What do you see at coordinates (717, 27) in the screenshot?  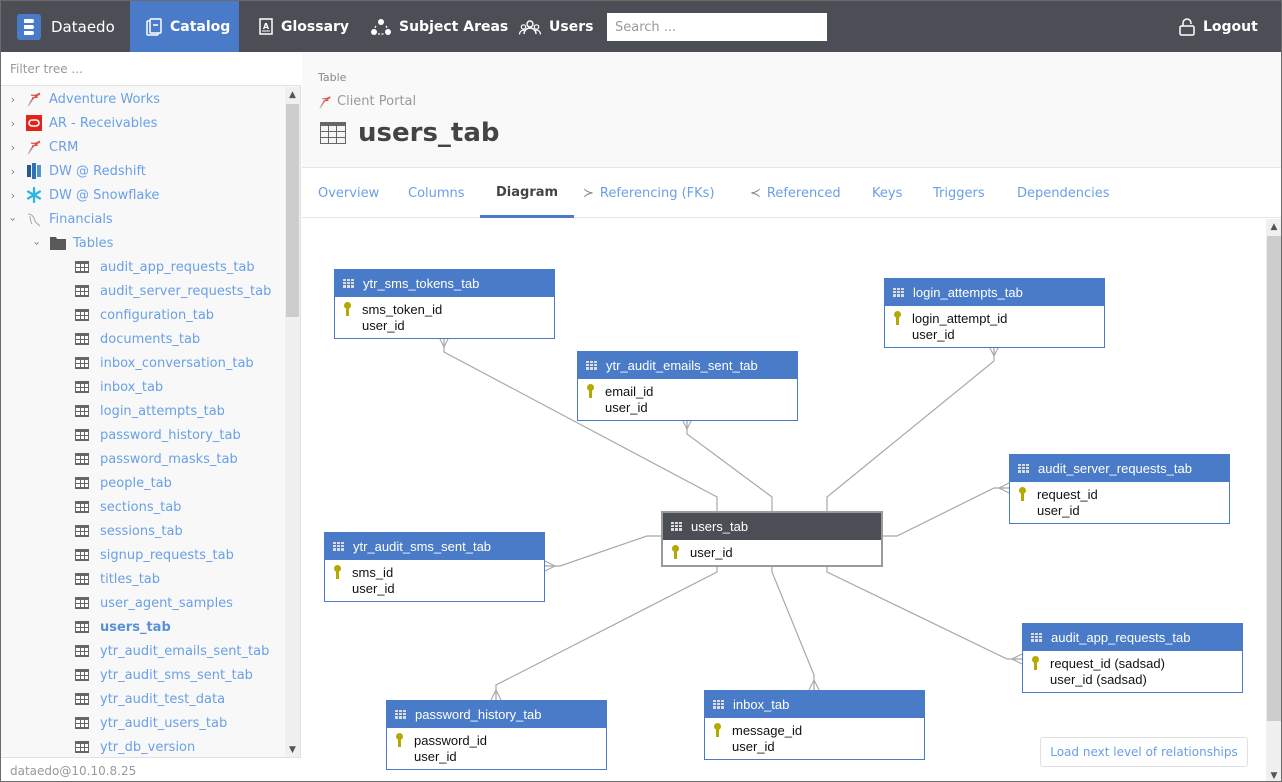 I see `global-search-input` at bounding box center [717, 27].